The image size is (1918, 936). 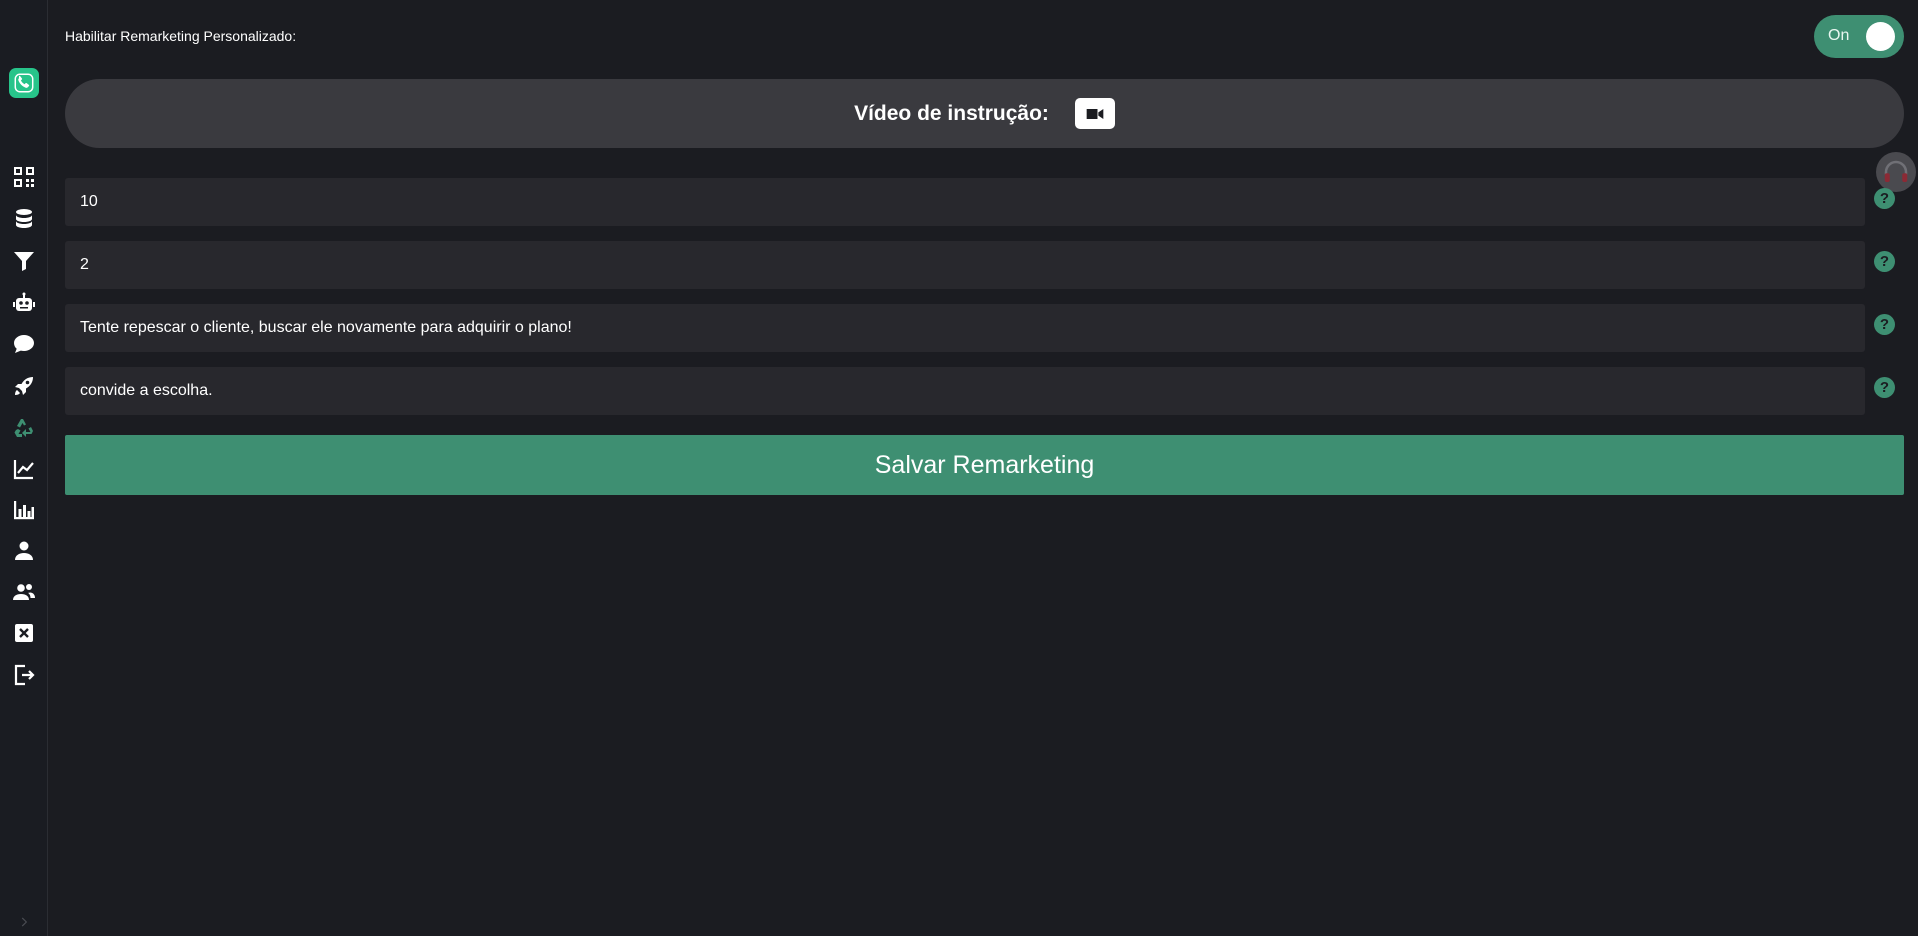 I want to click on remarketing-closing-field, so click(x=965, y=391).